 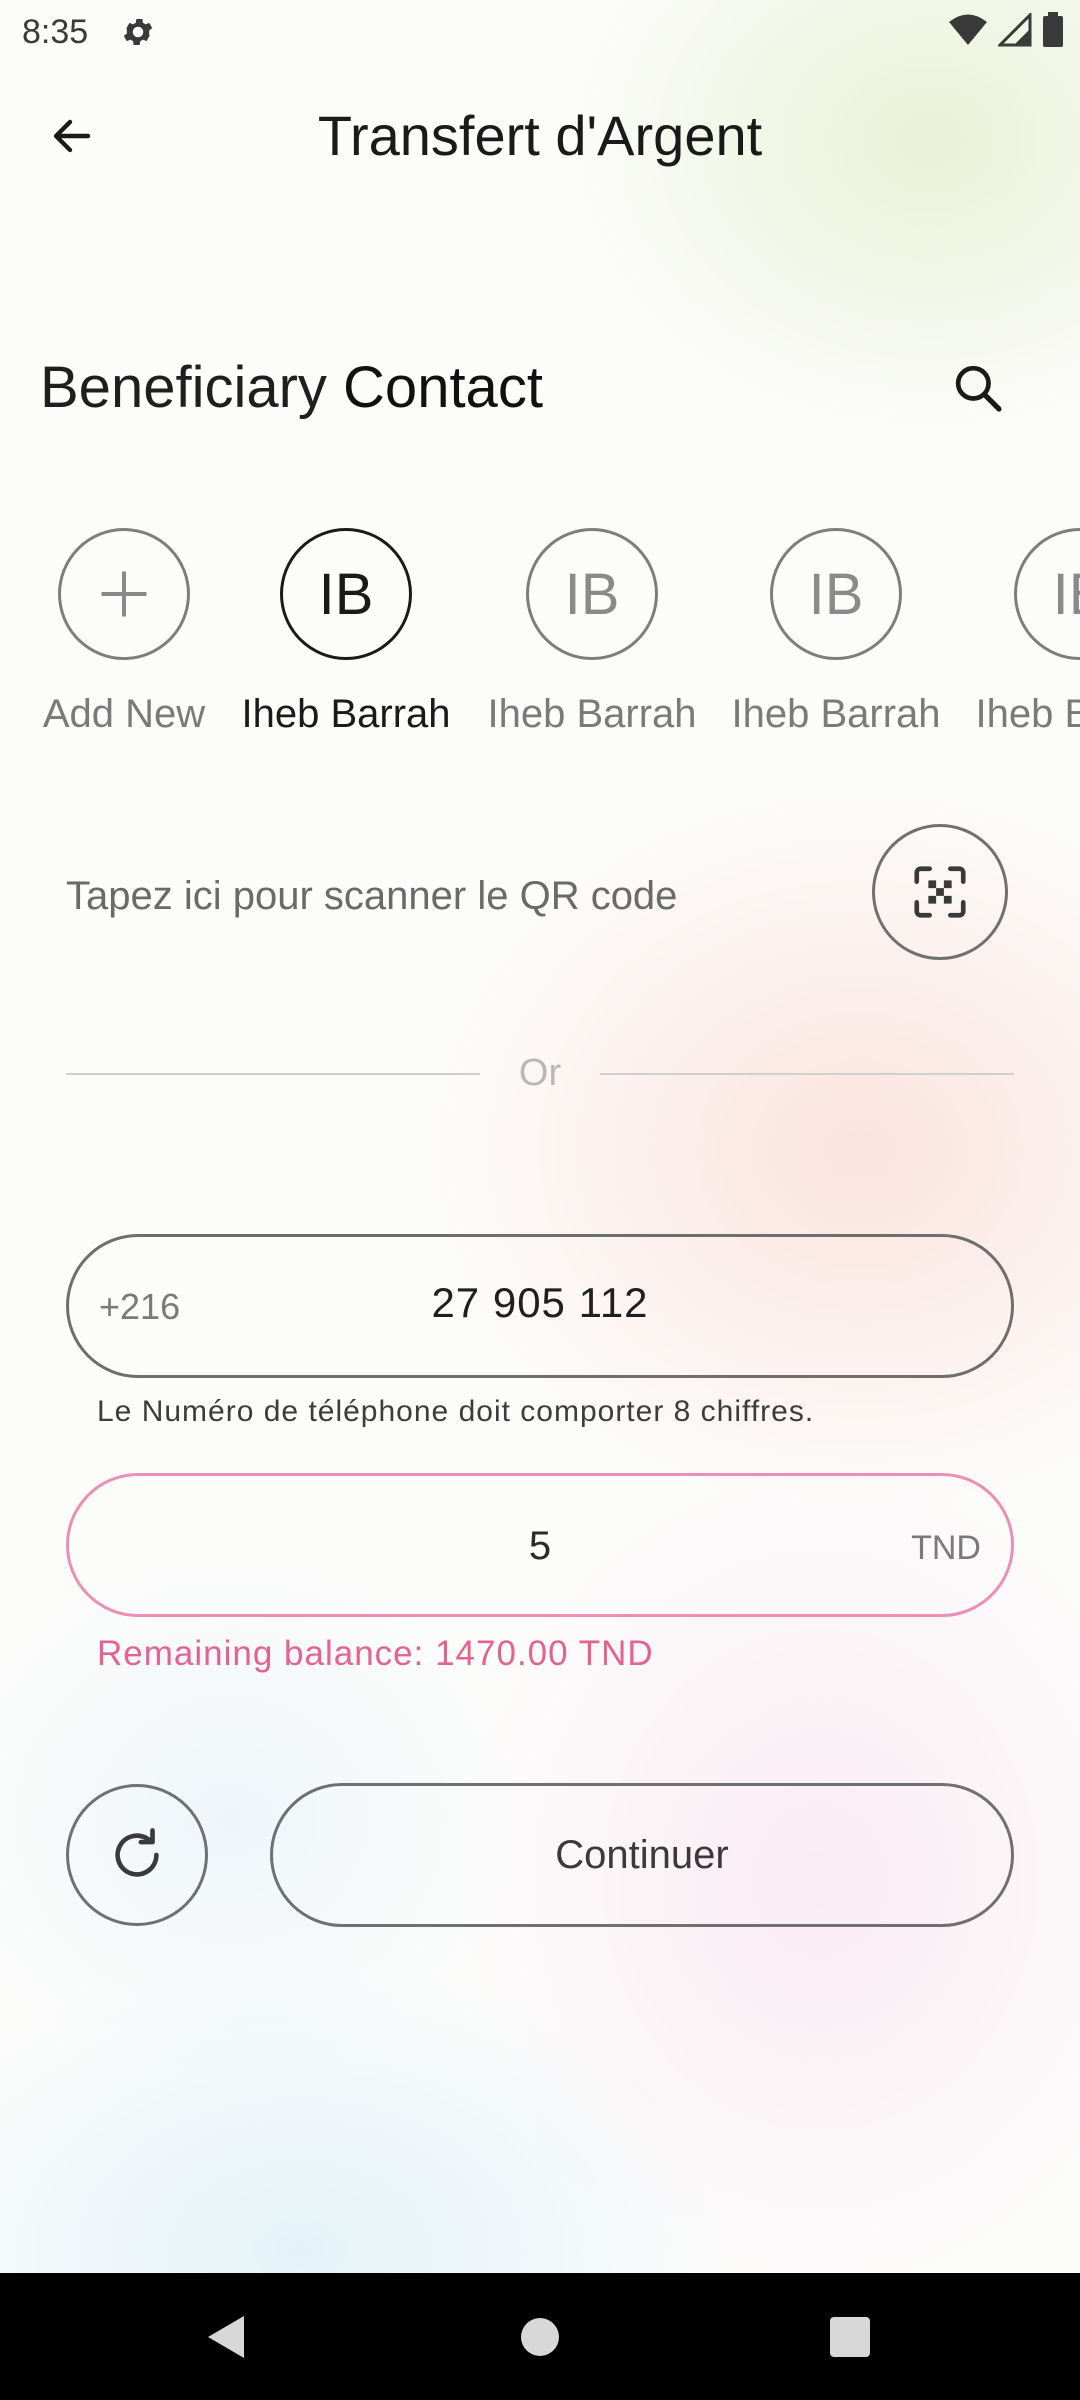 I want to click on section-title: Beneficiary Contact, so click(x=291, y=388).